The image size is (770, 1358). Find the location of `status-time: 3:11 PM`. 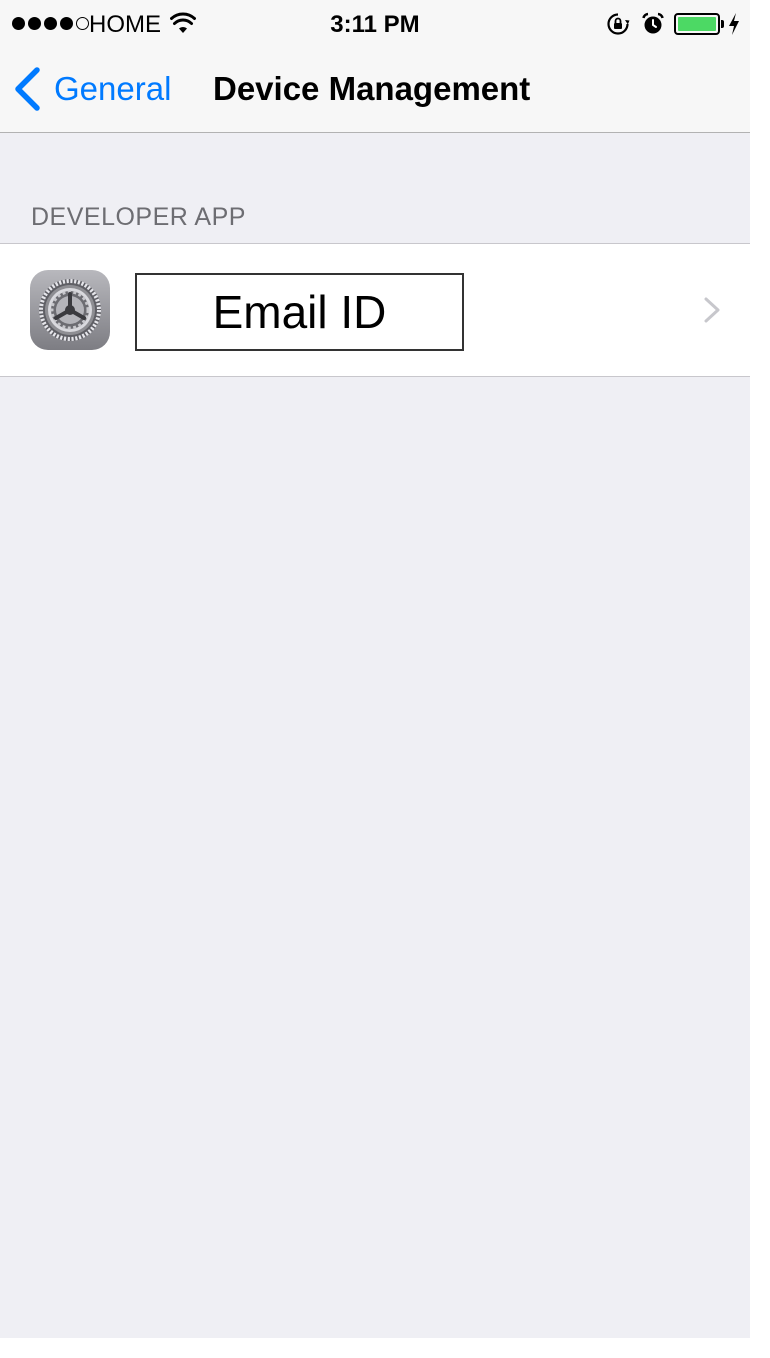

status-time: 3:11 PM is located at coordinates (375, 24).